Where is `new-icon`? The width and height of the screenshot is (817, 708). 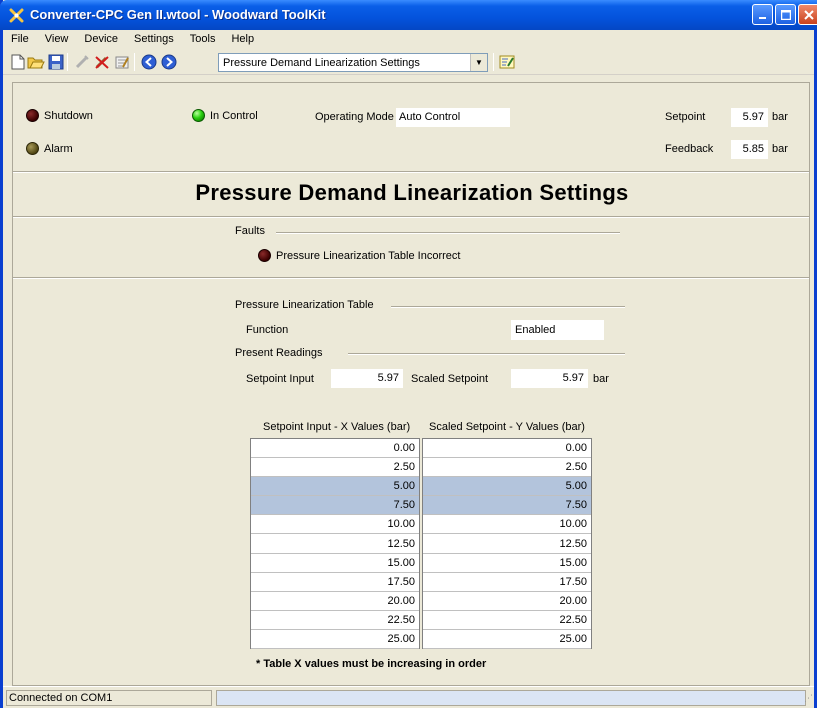
new-icon is located at coordinates (18, 62).